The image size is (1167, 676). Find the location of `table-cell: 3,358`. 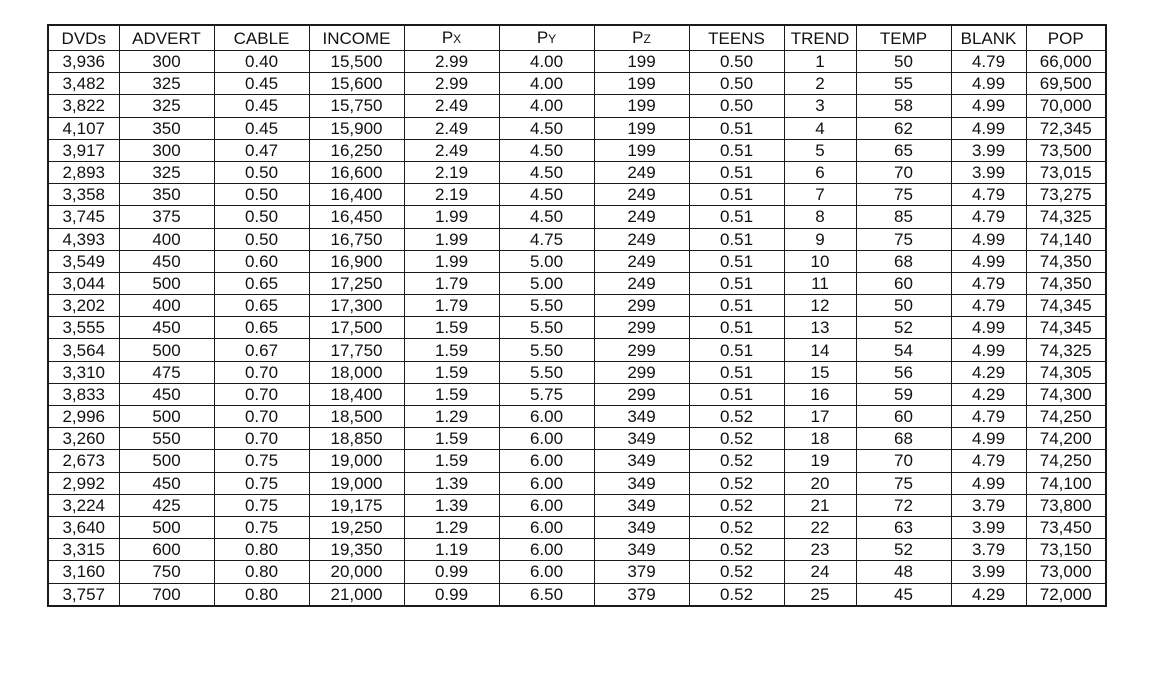

table-cell: 3,358 is located at coordinates (83, 195).